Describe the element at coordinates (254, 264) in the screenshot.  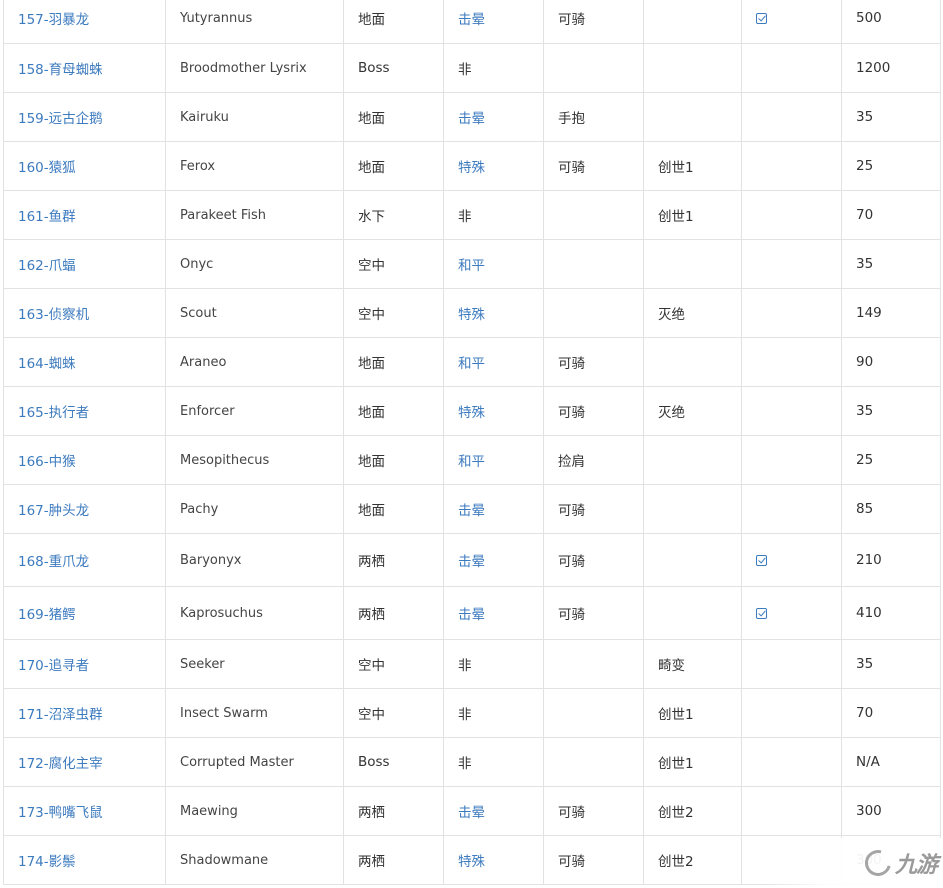
I see `creature-english-name: Onyc` at that location.